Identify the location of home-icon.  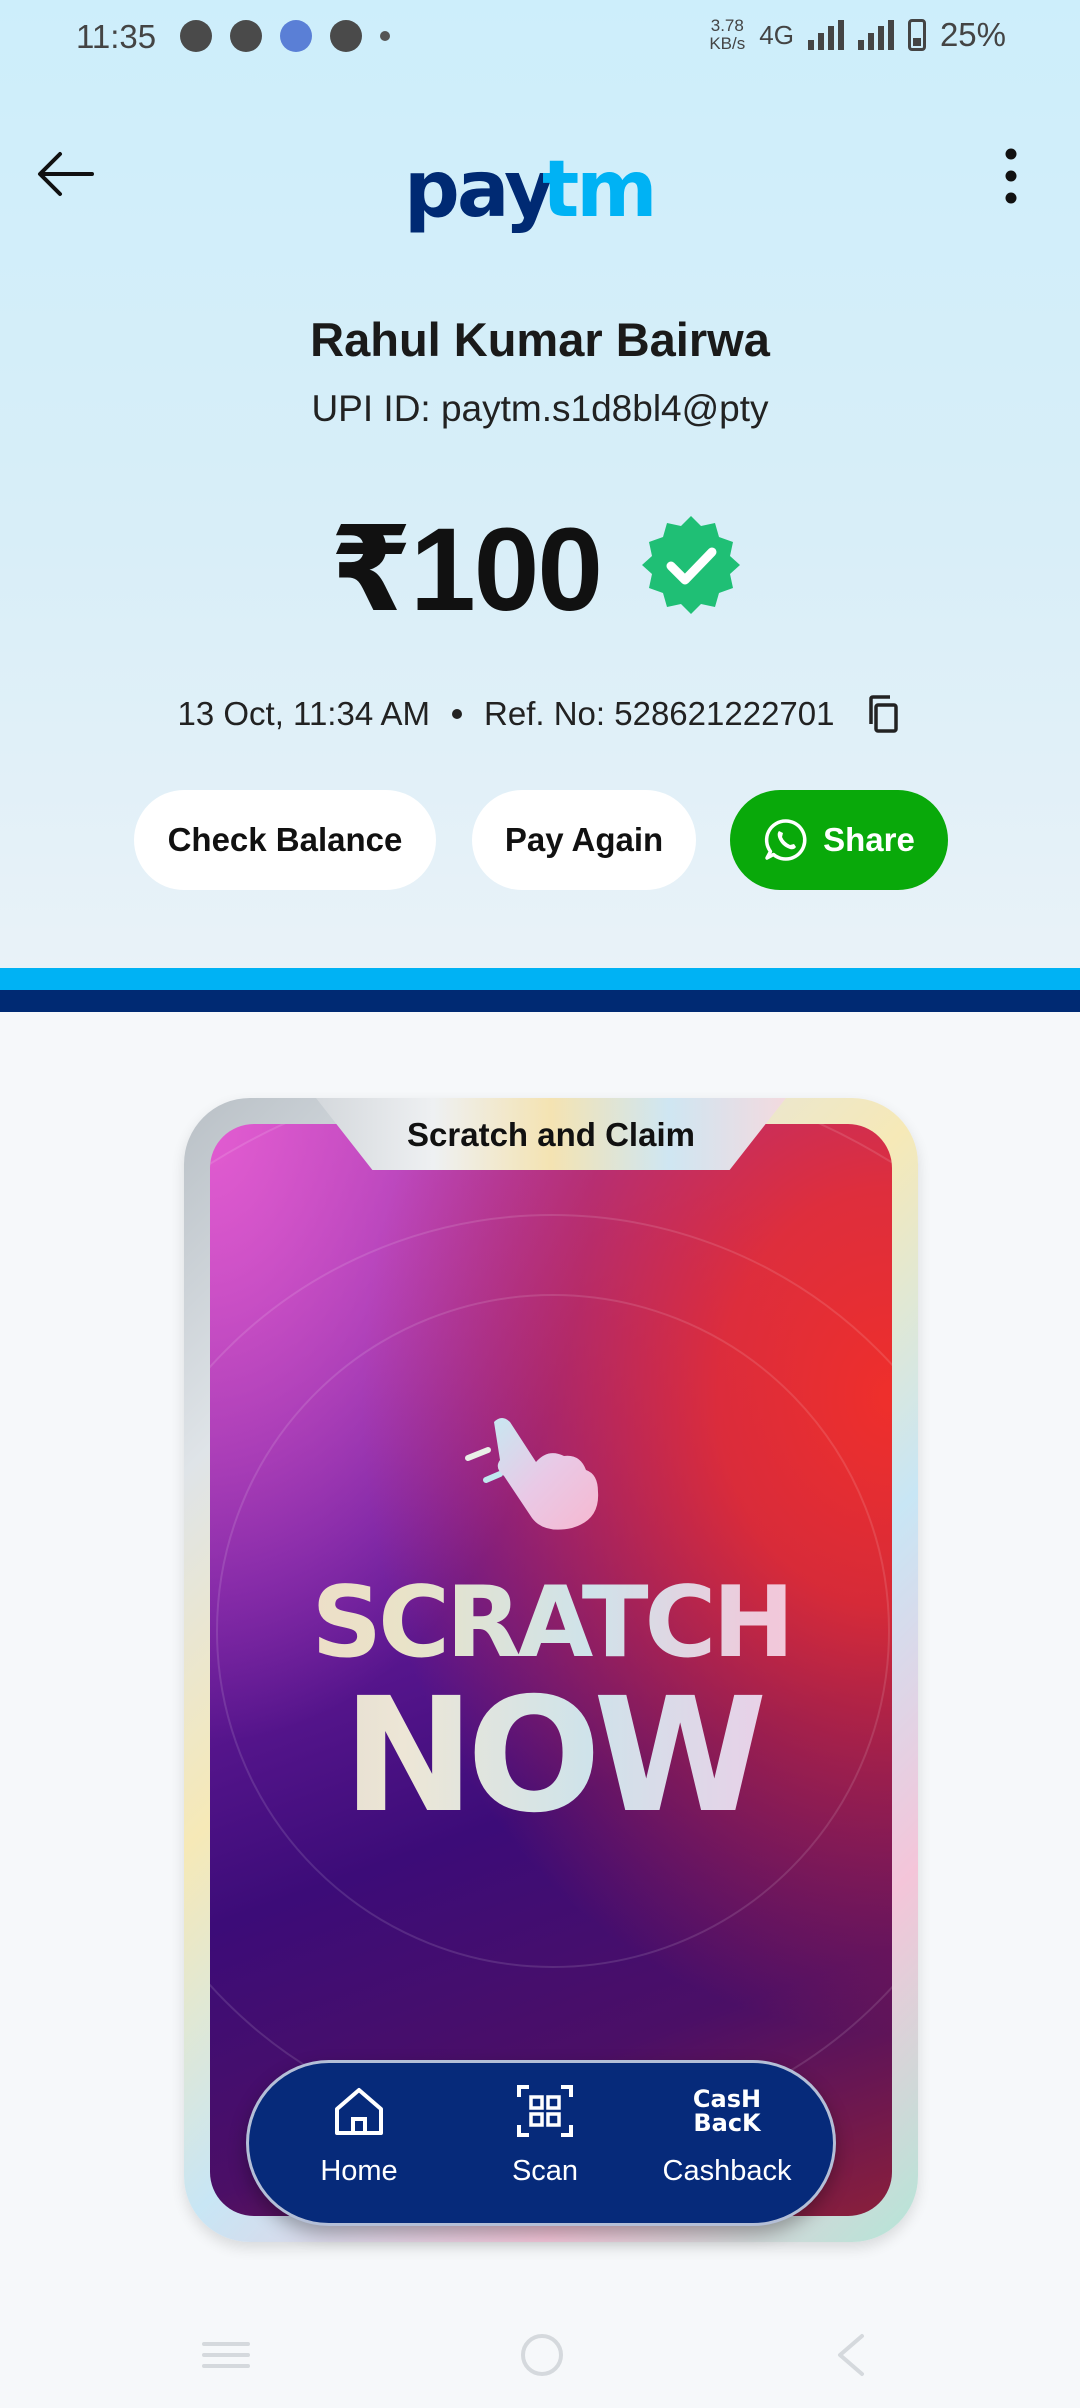
(359, 2111).